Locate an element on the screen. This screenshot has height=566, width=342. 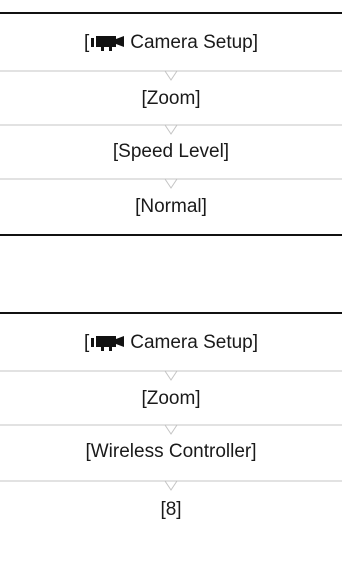
step-wireless-controller: [Wireless Controller] is located at coordinates (171, 451).